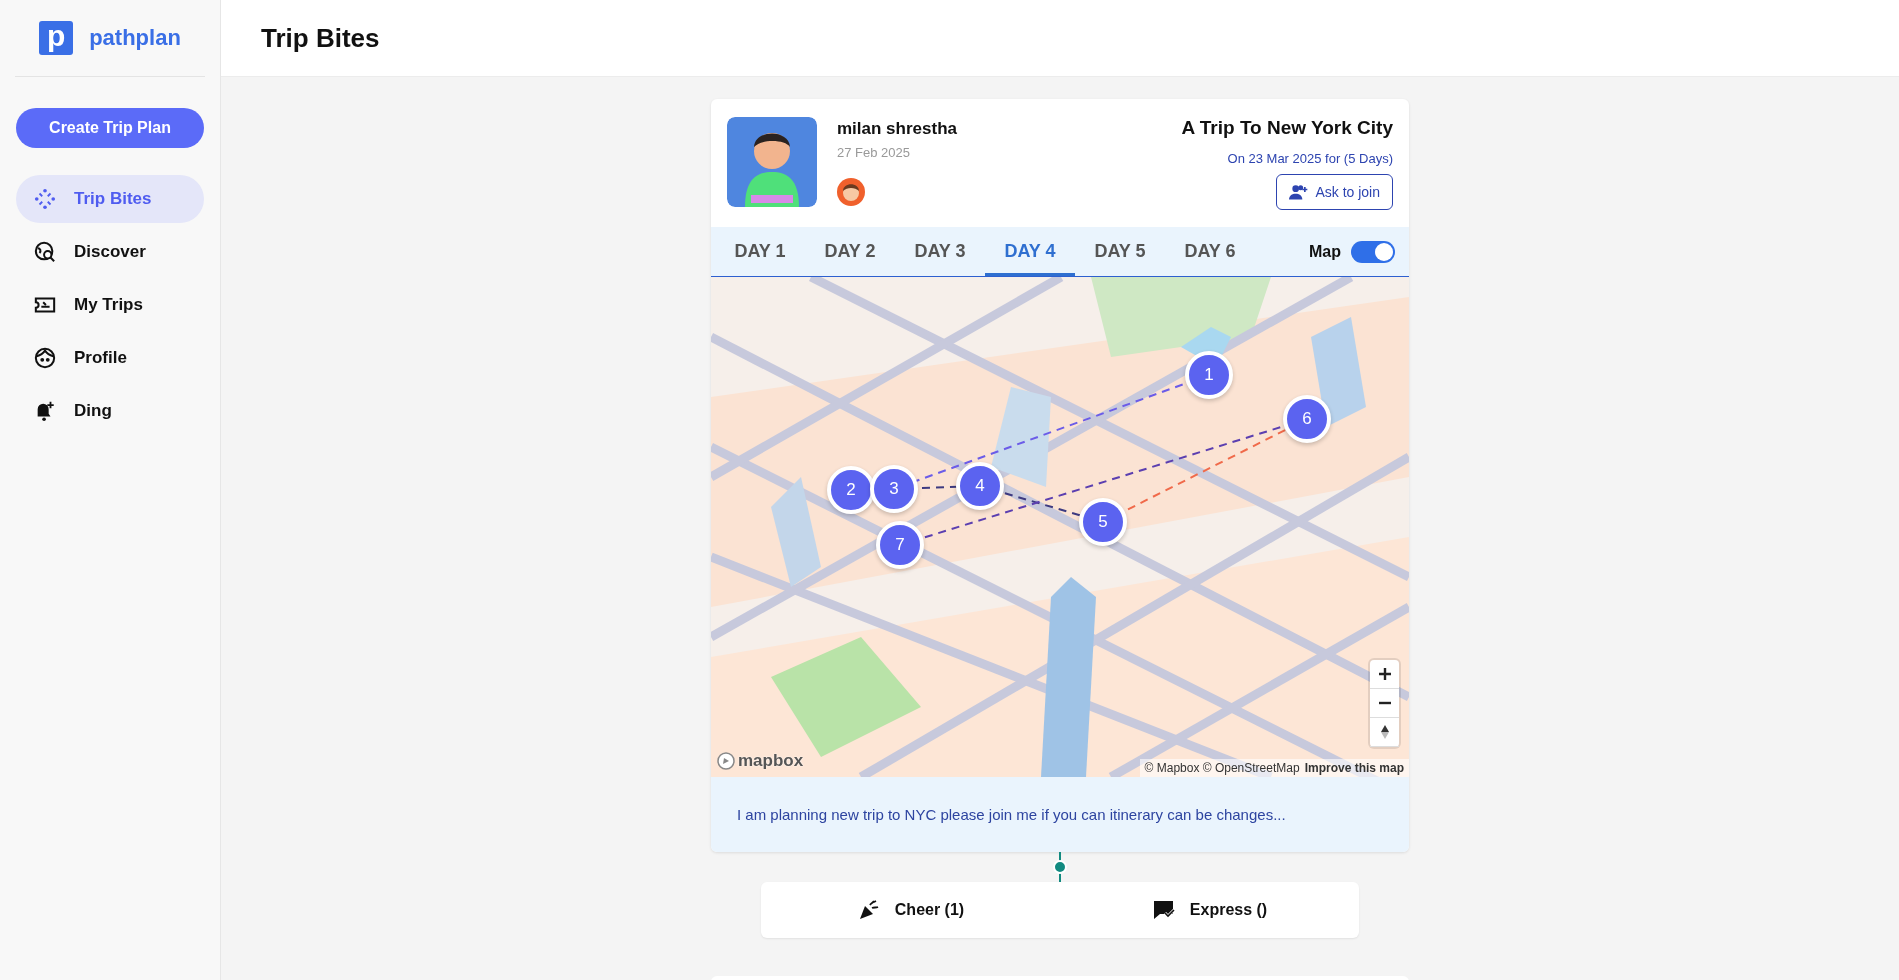 This screenshot has height=980, width=1899. I want to click on page-title: Trip Bites, so click(320, 38).